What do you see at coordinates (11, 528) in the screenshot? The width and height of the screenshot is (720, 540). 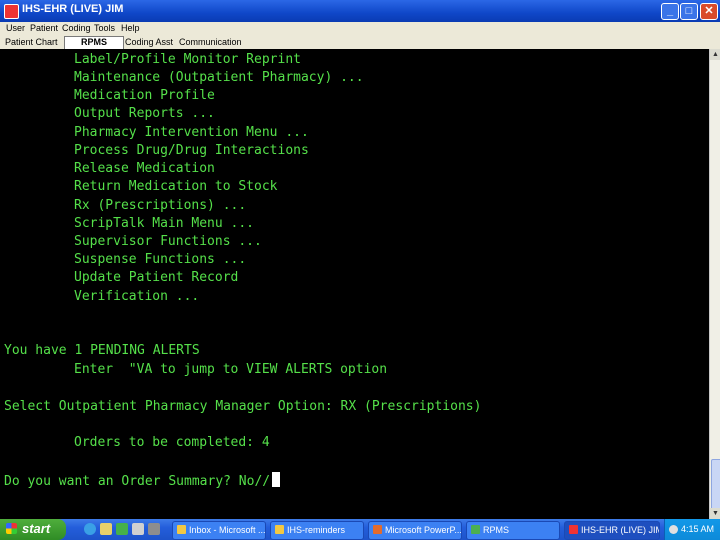 I see `windows-logo-icon` at bounding box center [11, 528].